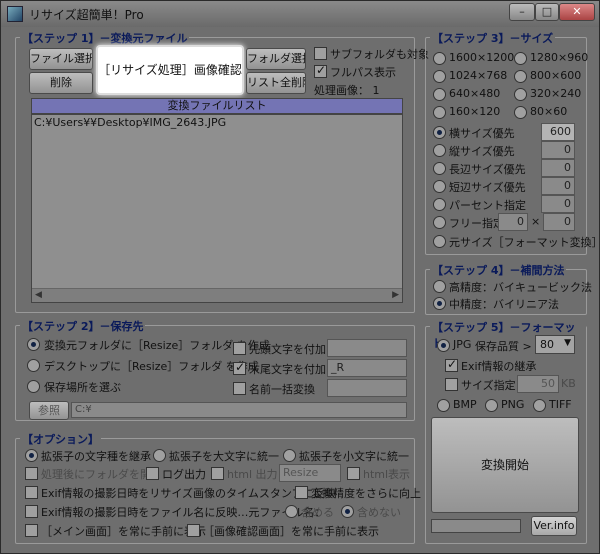  I want to click on long-side-label: 長辺サイズ優先, so click(487, 169).